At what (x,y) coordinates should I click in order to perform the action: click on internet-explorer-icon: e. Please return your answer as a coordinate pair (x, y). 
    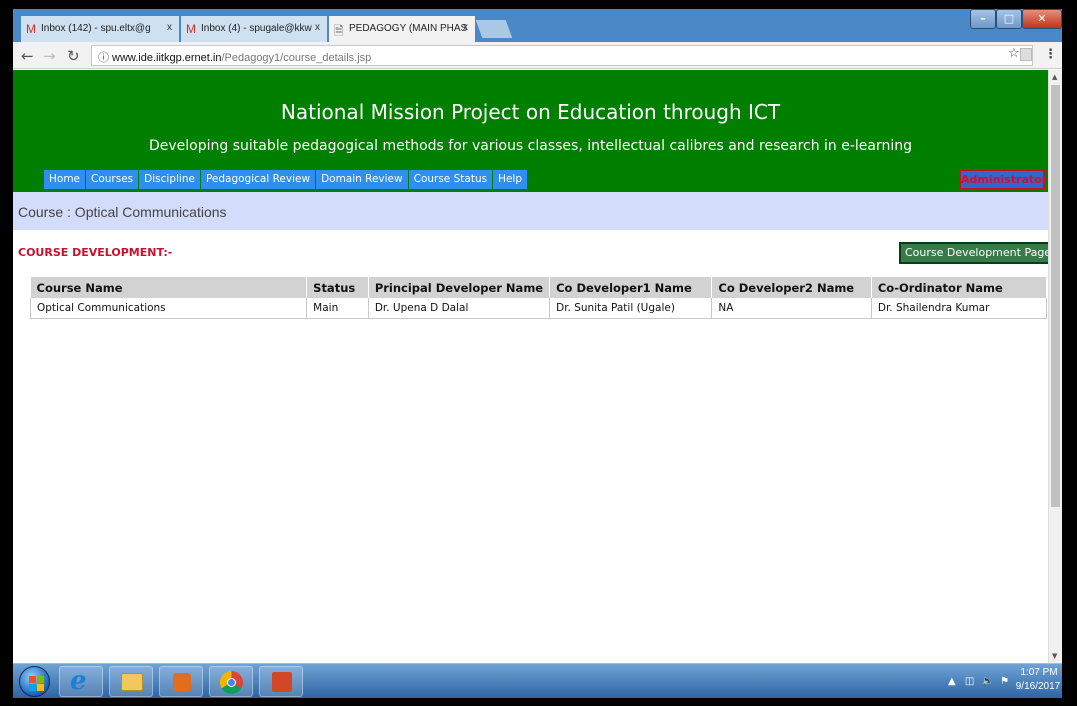
    Looking at the image, I should click on (78, 681).